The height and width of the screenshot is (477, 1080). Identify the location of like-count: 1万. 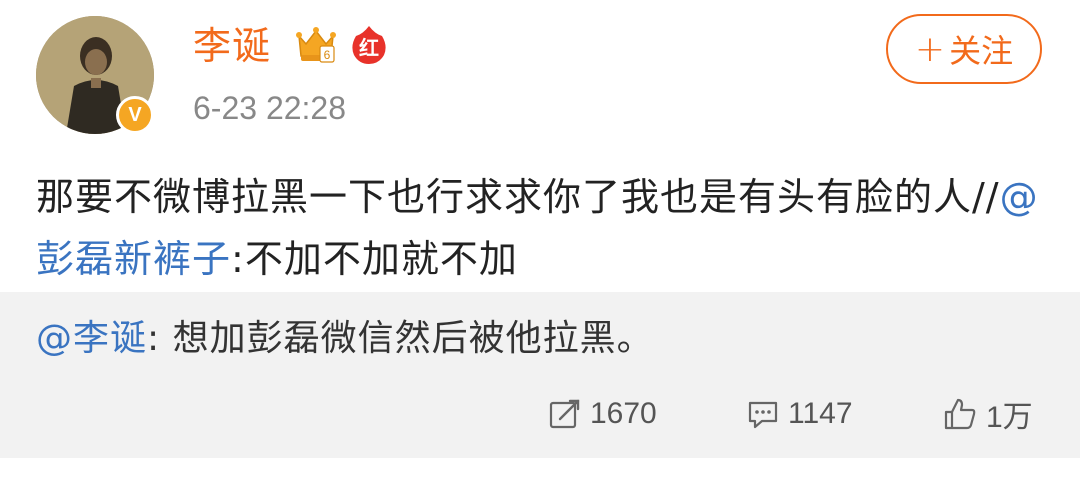
(1009, 417).